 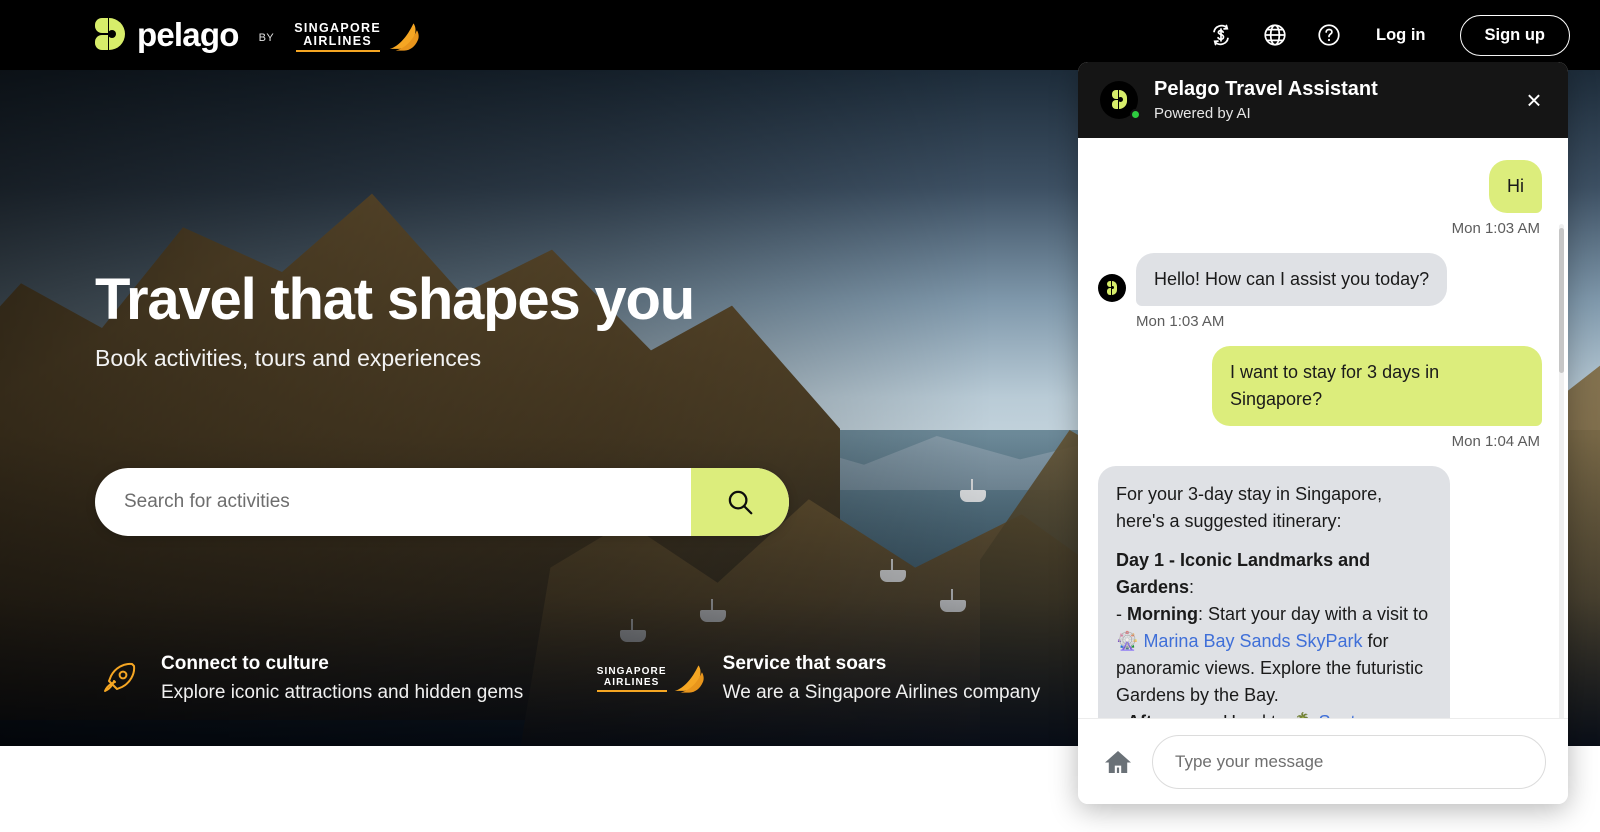 I want to click on chat-input-bar, so click(x=1323, y=761).